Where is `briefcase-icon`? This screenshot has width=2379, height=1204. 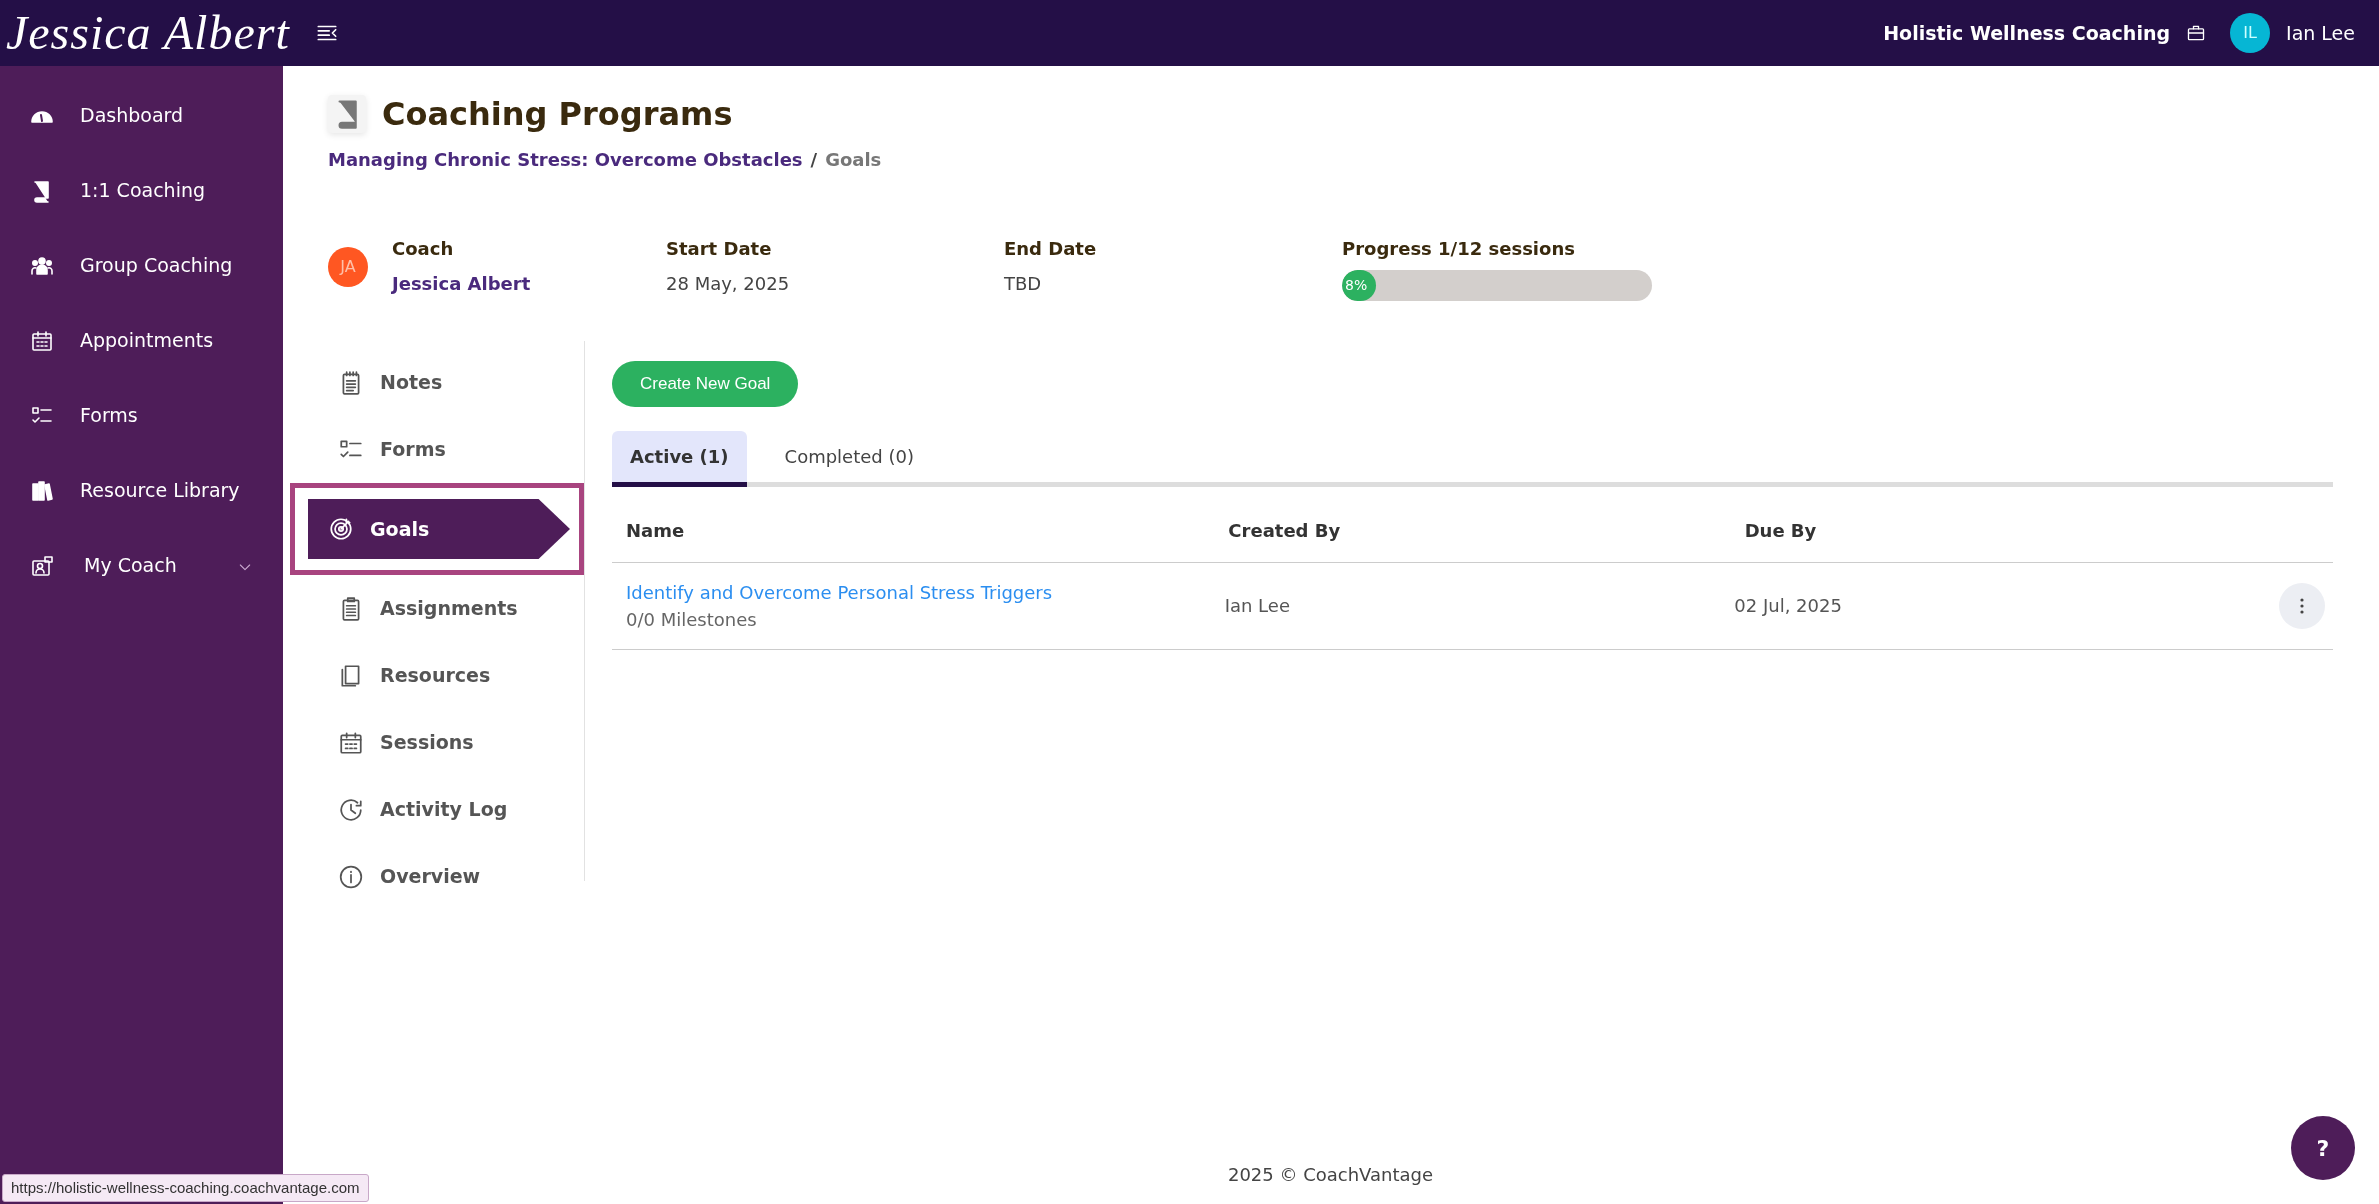
briefcase-icon is located at coordinates (2196, 33).